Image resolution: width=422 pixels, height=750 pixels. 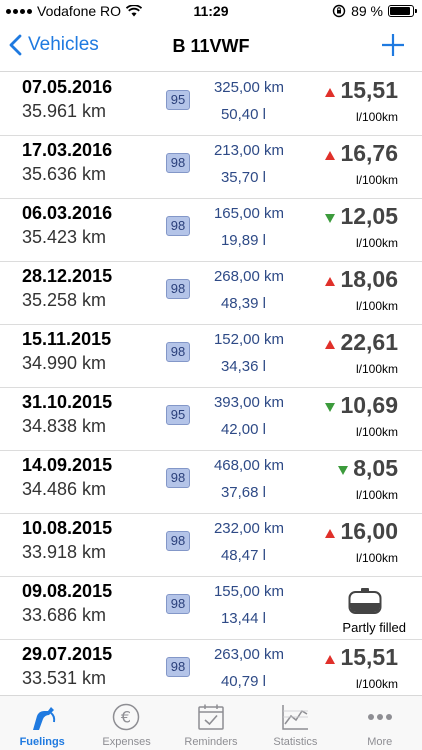 I want to click on line-chart-icon, so click(x=295, y=717).